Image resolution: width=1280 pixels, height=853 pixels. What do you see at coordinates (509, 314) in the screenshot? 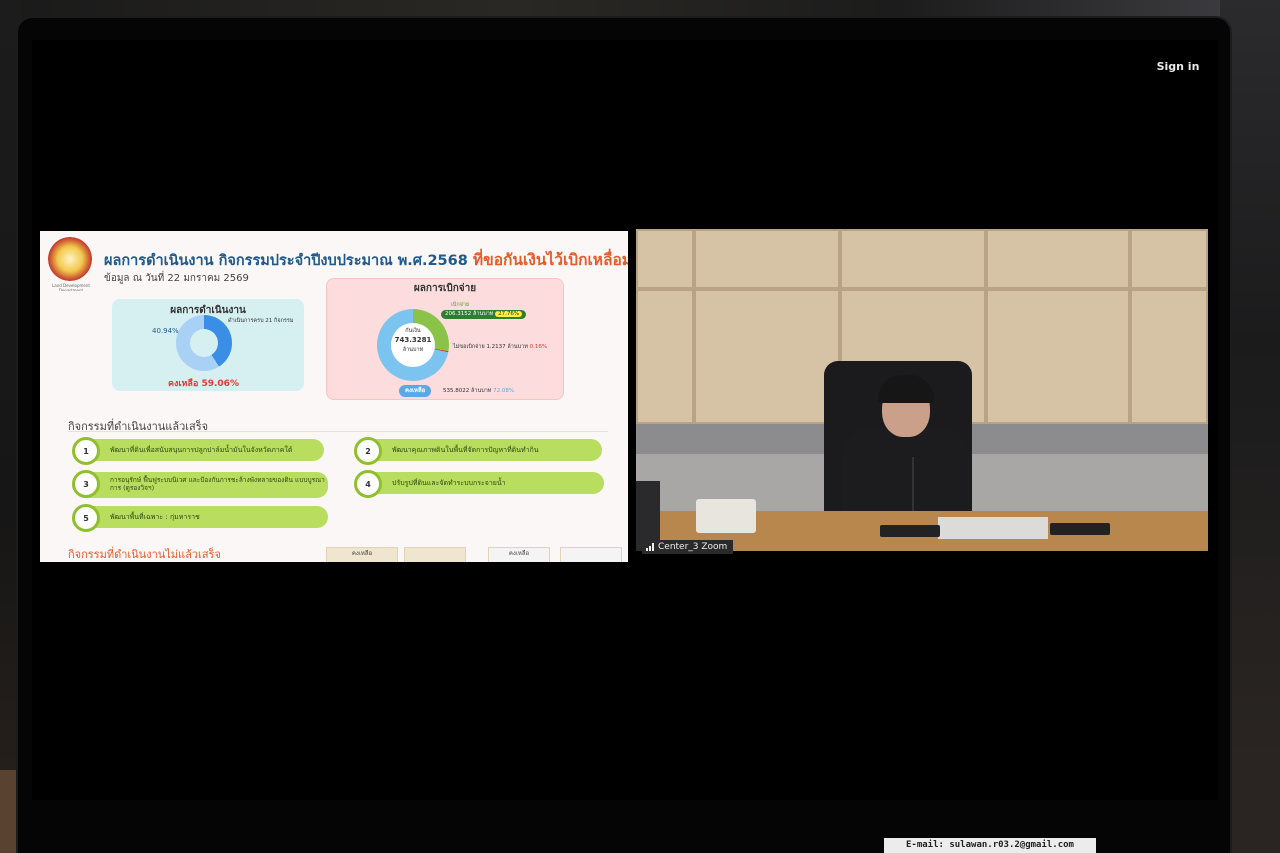
I see `spent-pct: 27.76%` at bounding box center [509, 314].